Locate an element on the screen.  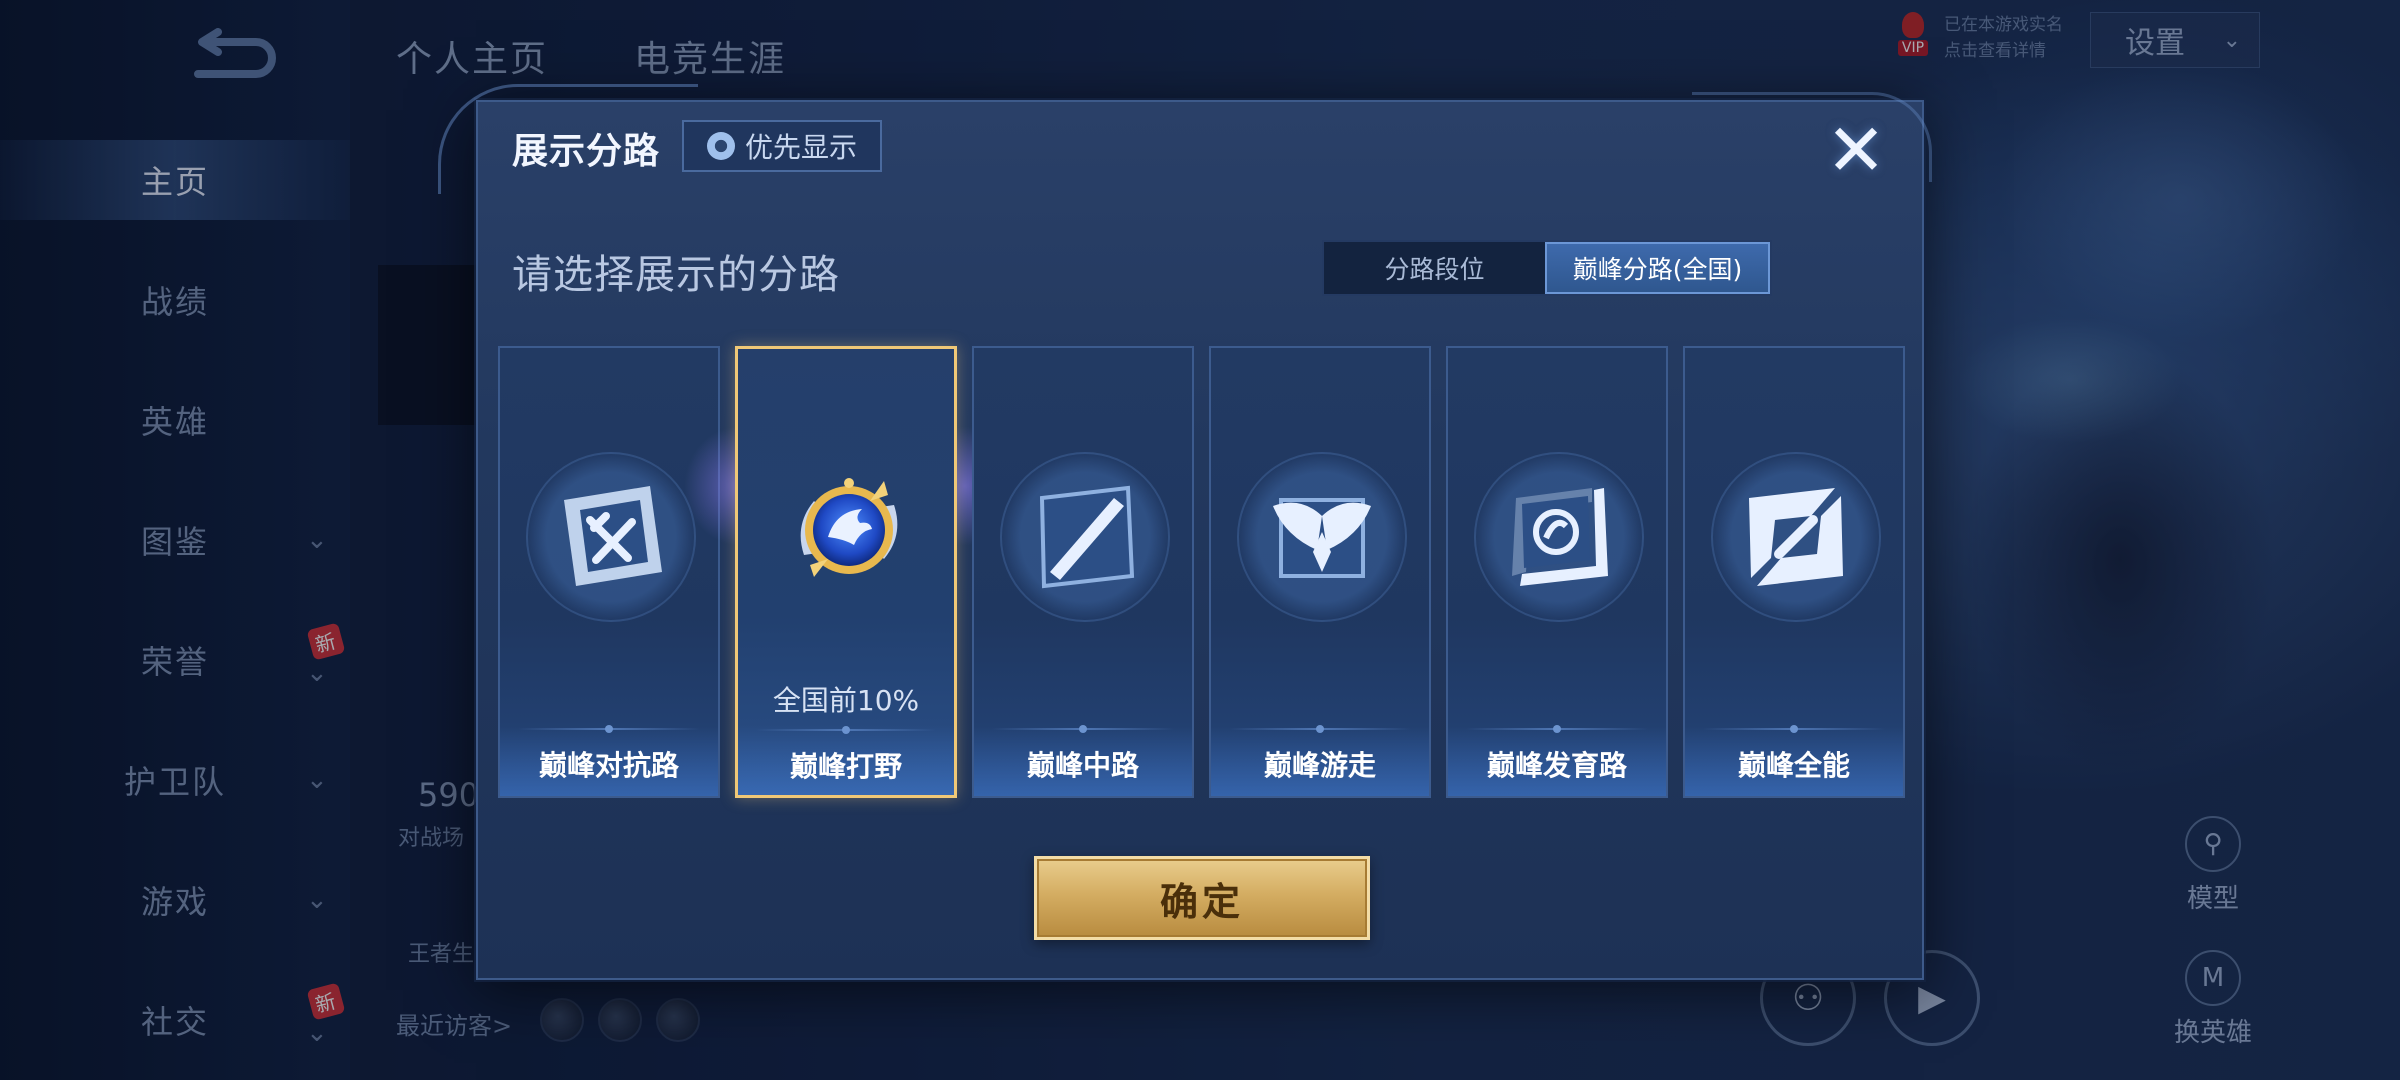
priority-display-label: 优先显示 is located at coordinates (800, 147).